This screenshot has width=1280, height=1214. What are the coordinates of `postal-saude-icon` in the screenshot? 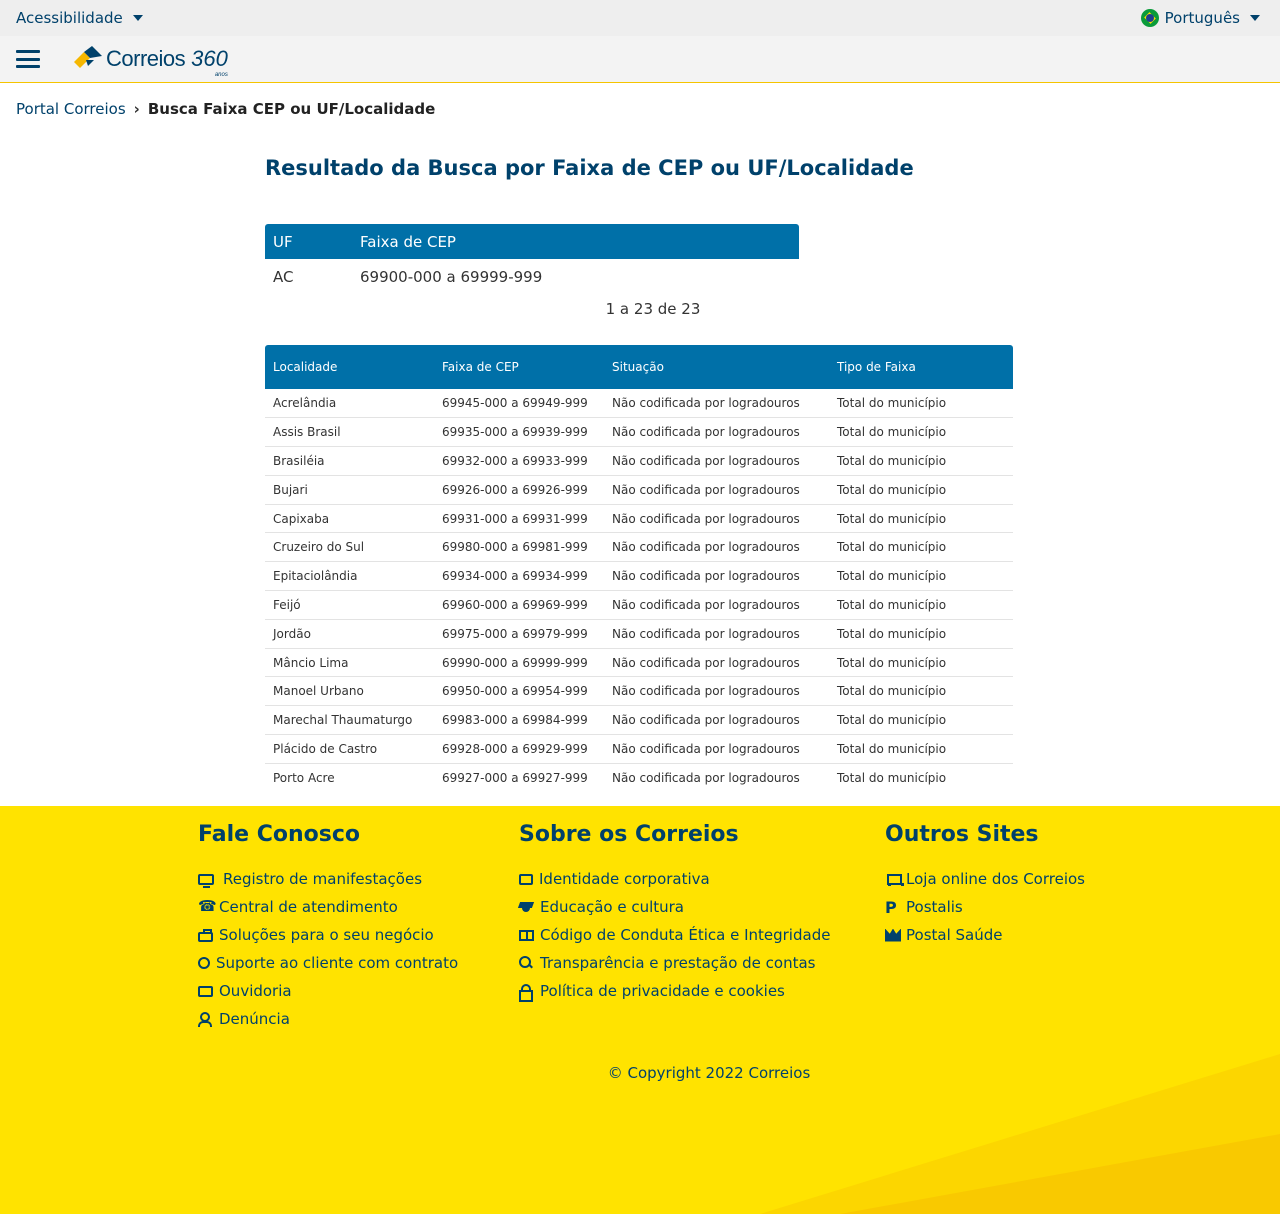 It's located at (892, 935).